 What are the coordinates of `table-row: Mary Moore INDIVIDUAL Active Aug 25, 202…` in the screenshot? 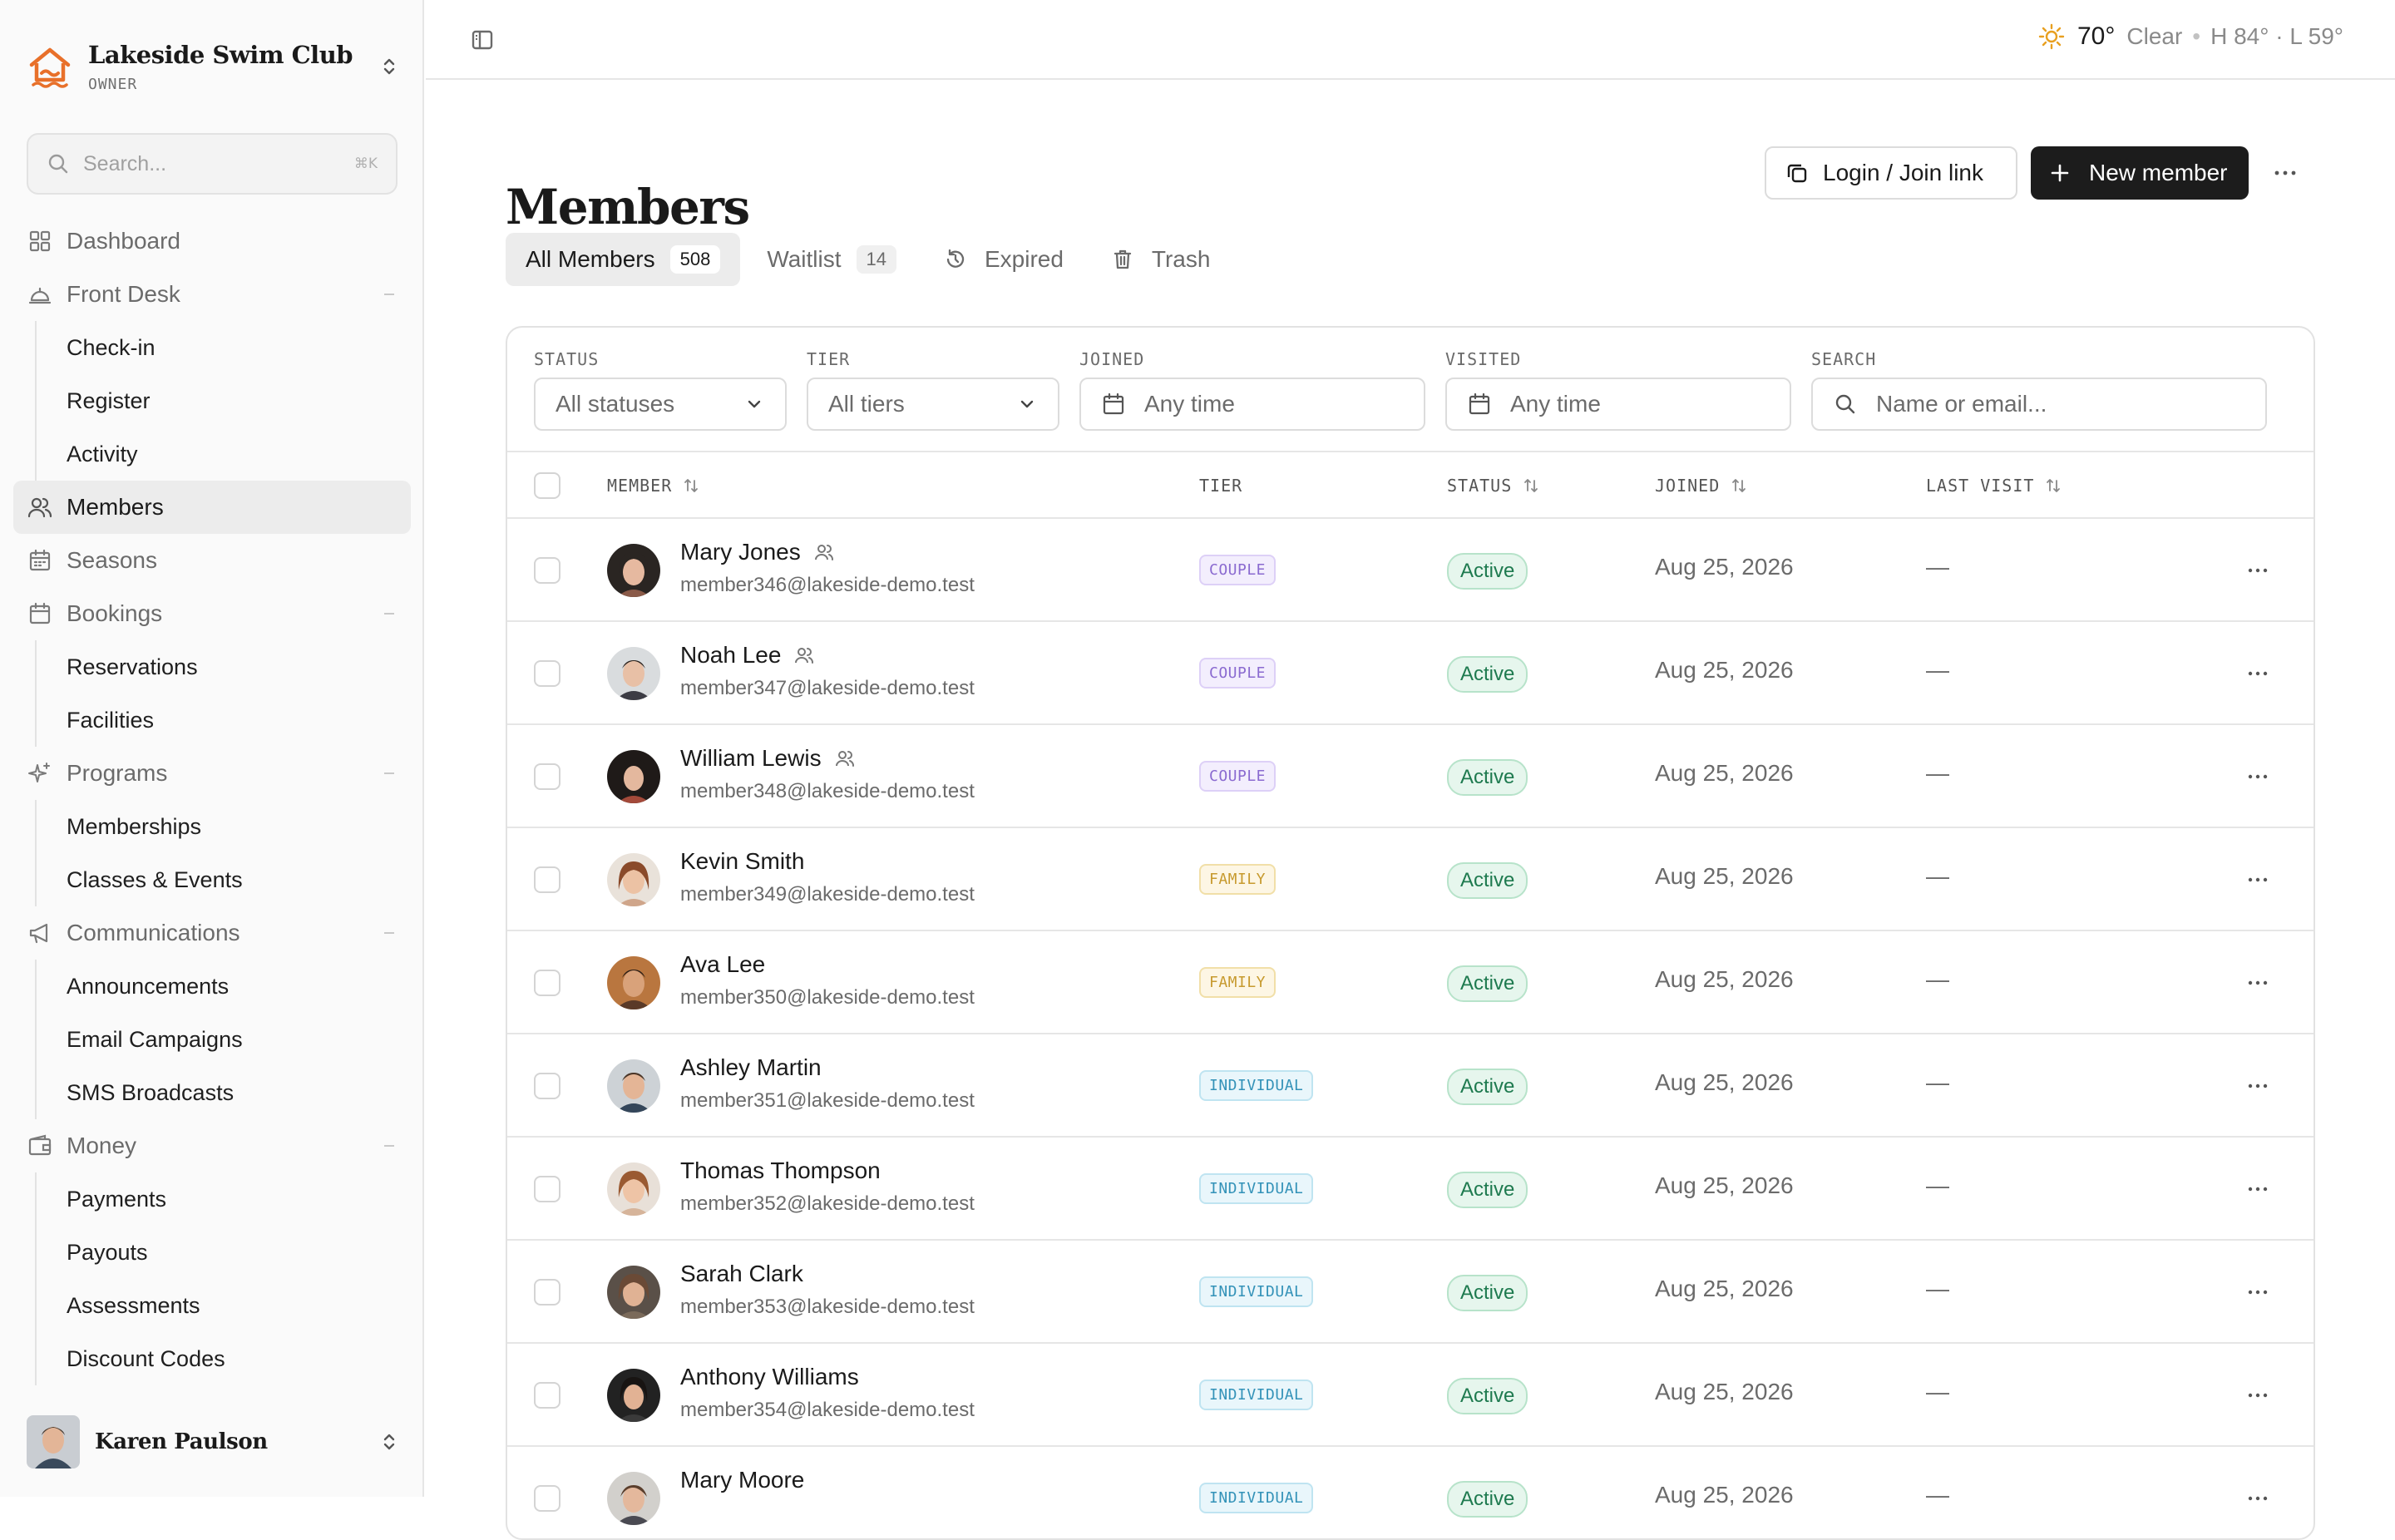 It's located at (1410, 1492).